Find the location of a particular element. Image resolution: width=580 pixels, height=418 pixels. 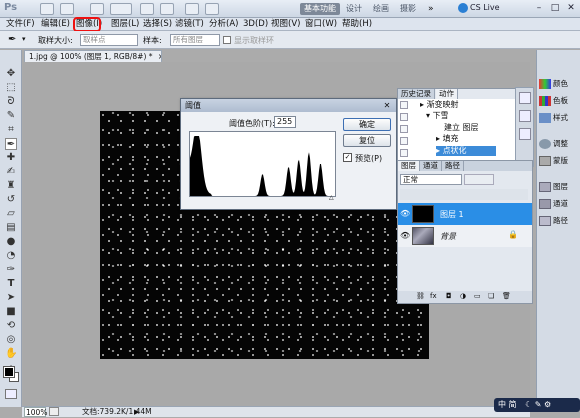

threshold-slider-handle: △ is located at coordinates (332, 197).